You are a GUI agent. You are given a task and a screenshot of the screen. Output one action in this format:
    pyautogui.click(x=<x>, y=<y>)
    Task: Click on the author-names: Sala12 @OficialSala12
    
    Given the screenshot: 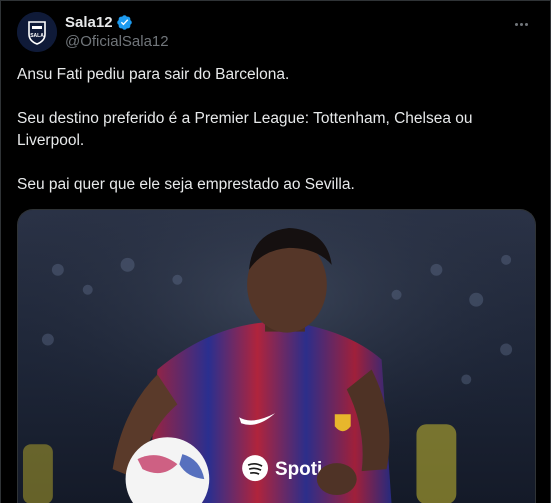 What is the action you would take?
    pyautogui.click(x=117, y=31)
    